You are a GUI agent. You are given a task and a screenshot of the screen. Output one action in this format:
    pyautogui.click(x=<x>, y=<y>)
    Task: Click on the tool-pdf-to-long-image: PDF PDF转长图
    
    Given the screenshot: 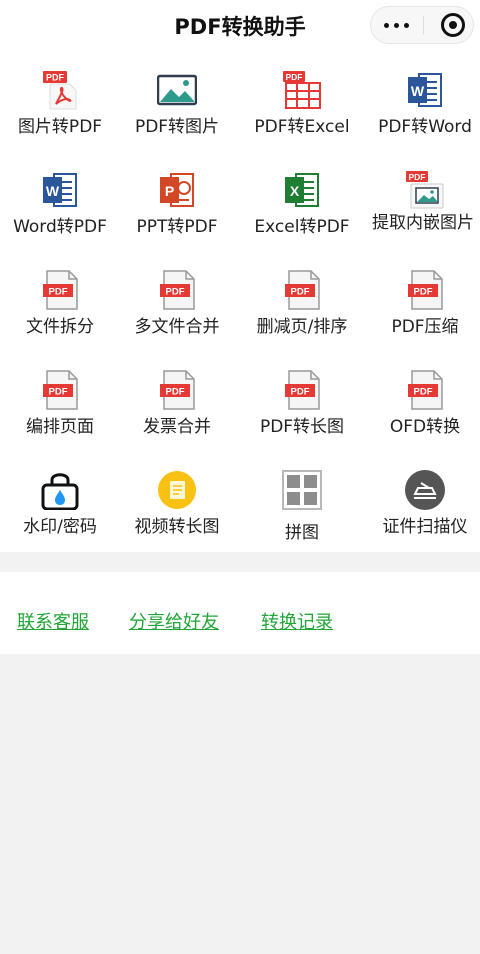 What is the action you would take?
    pyautogui.click(x=302, y=402)
    